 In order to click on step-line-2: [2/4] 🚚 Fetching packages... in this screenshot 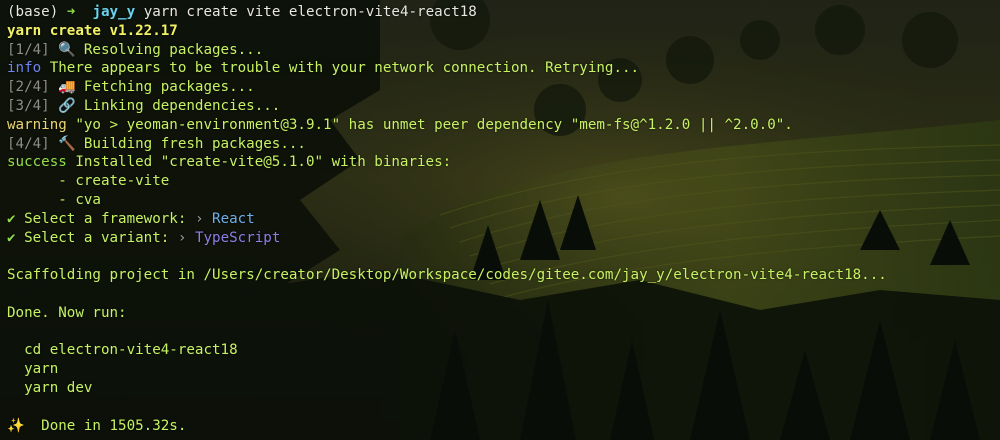, I will do `click(131, 87)`.